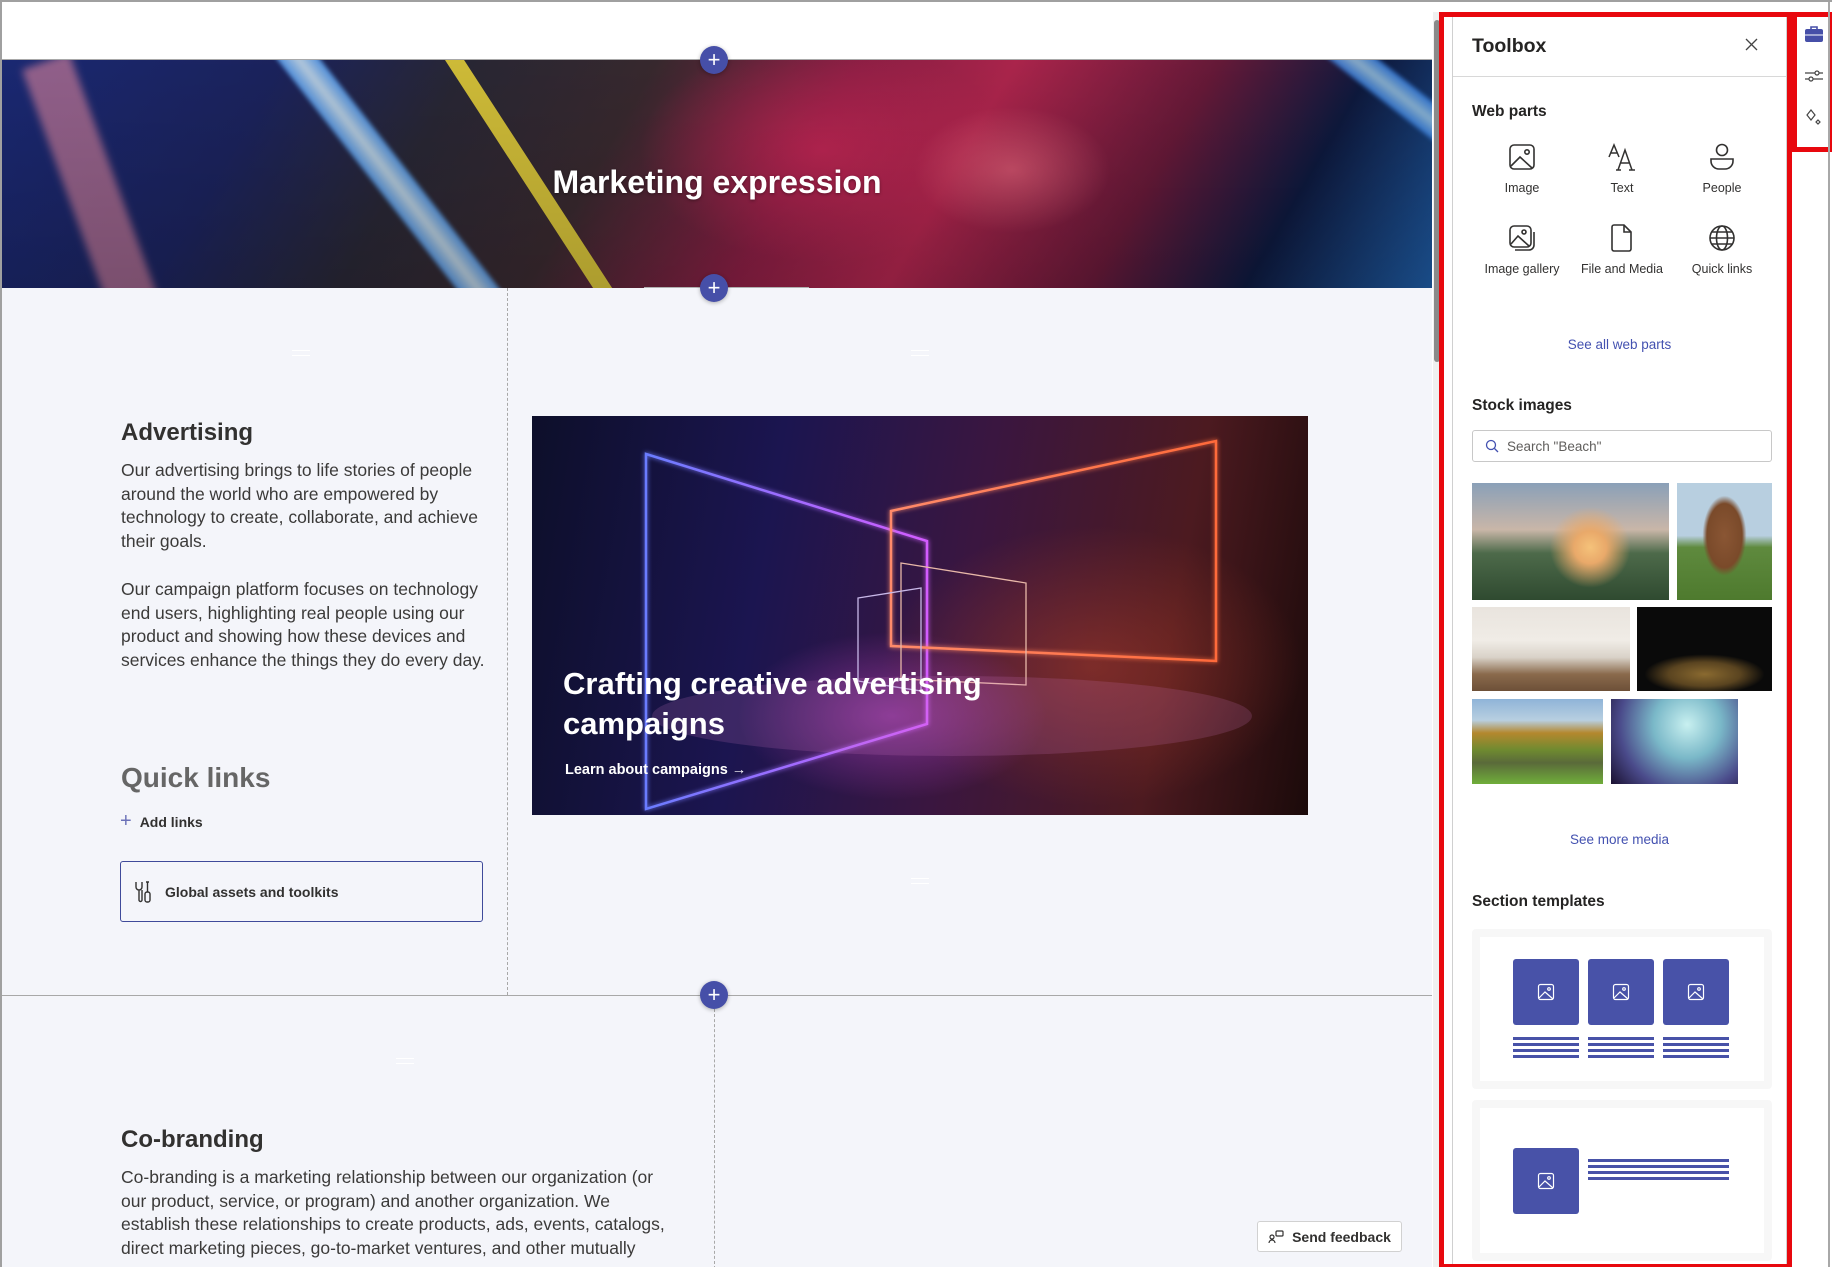 The image size is (1832, 1267). What do you see at coordinates (1622, 446) in the screenshot?
I see `stock-image-search: Search "Beach"` at bounding box center [1622, 446].